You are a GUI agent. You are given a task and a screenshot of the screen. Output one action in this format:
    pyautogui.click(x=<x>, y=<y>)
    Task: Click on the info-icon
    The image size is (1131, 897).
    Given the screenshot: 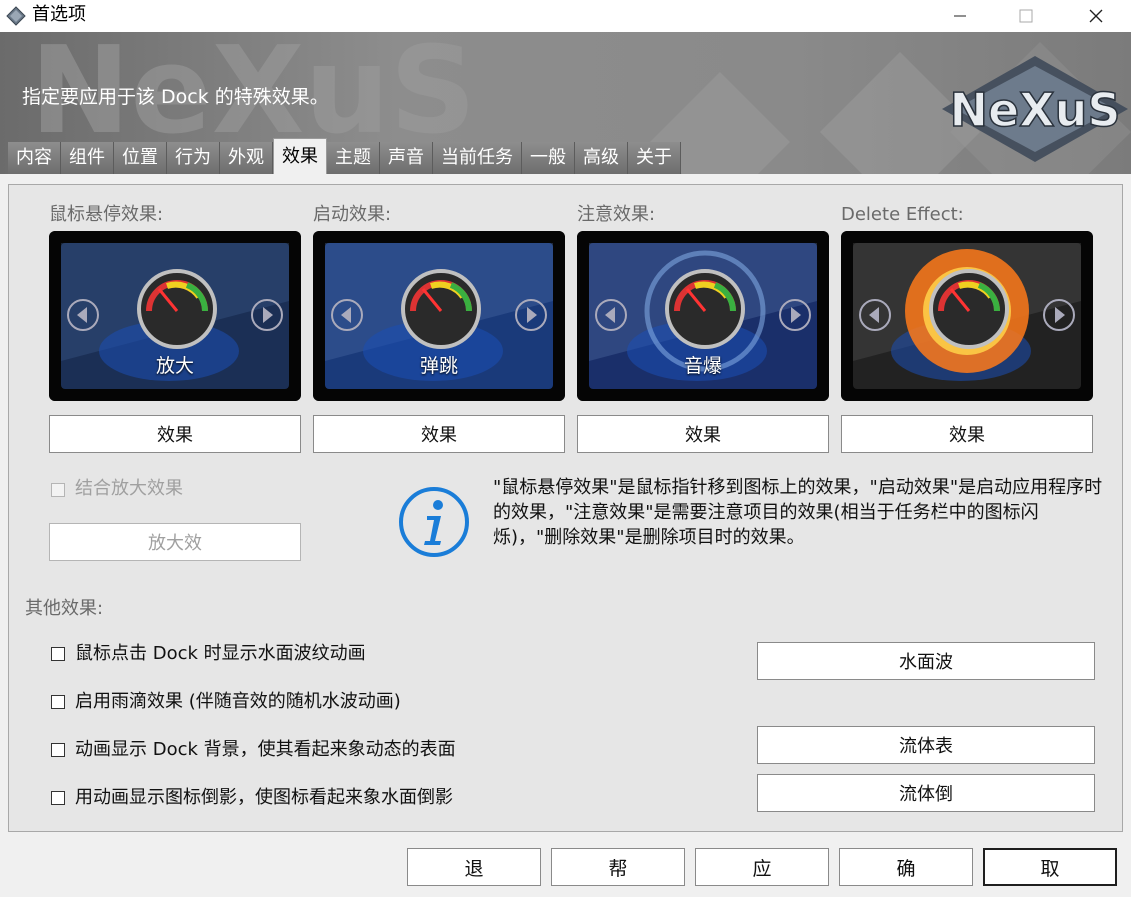 What is the action you would take?
    pyautogui.click(x=434, y=524)
    